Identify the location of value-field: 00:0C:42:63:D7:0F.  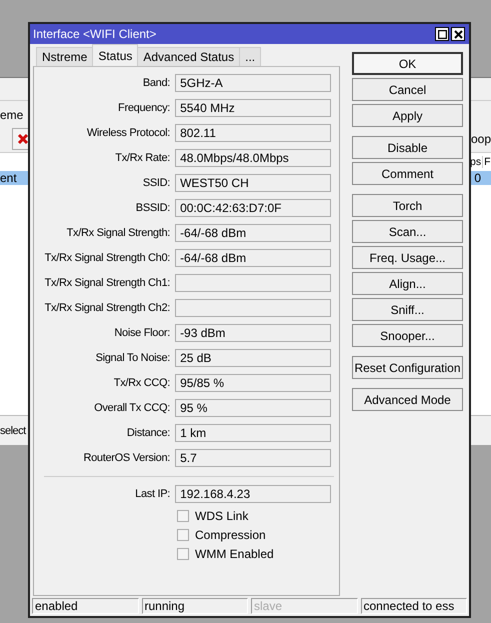
(253, 208).